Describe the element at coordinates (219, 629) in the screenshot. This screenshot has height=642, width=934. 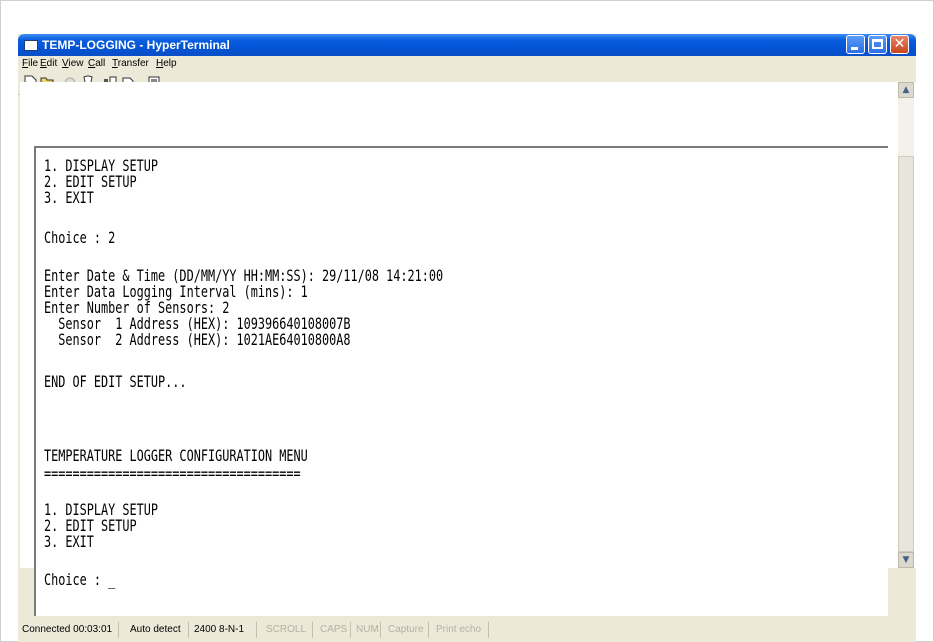
I see `status-settings: 2400 8-N-1` at that location.